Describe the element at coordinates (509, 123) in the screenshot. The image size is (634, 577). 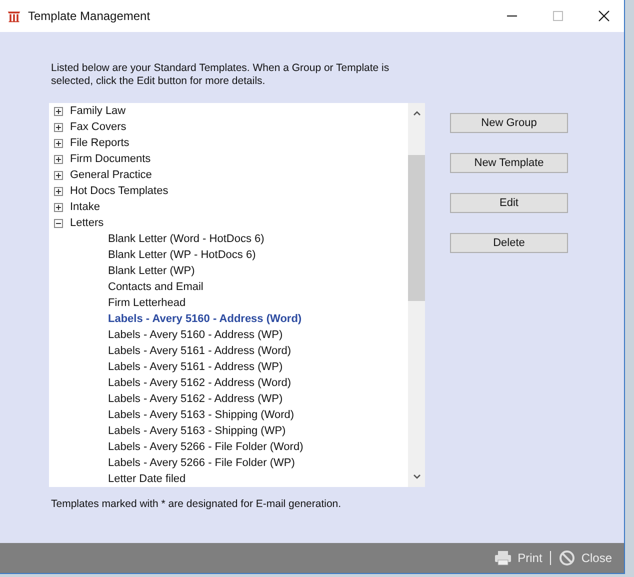
I see `action-button: New Group` at that location.